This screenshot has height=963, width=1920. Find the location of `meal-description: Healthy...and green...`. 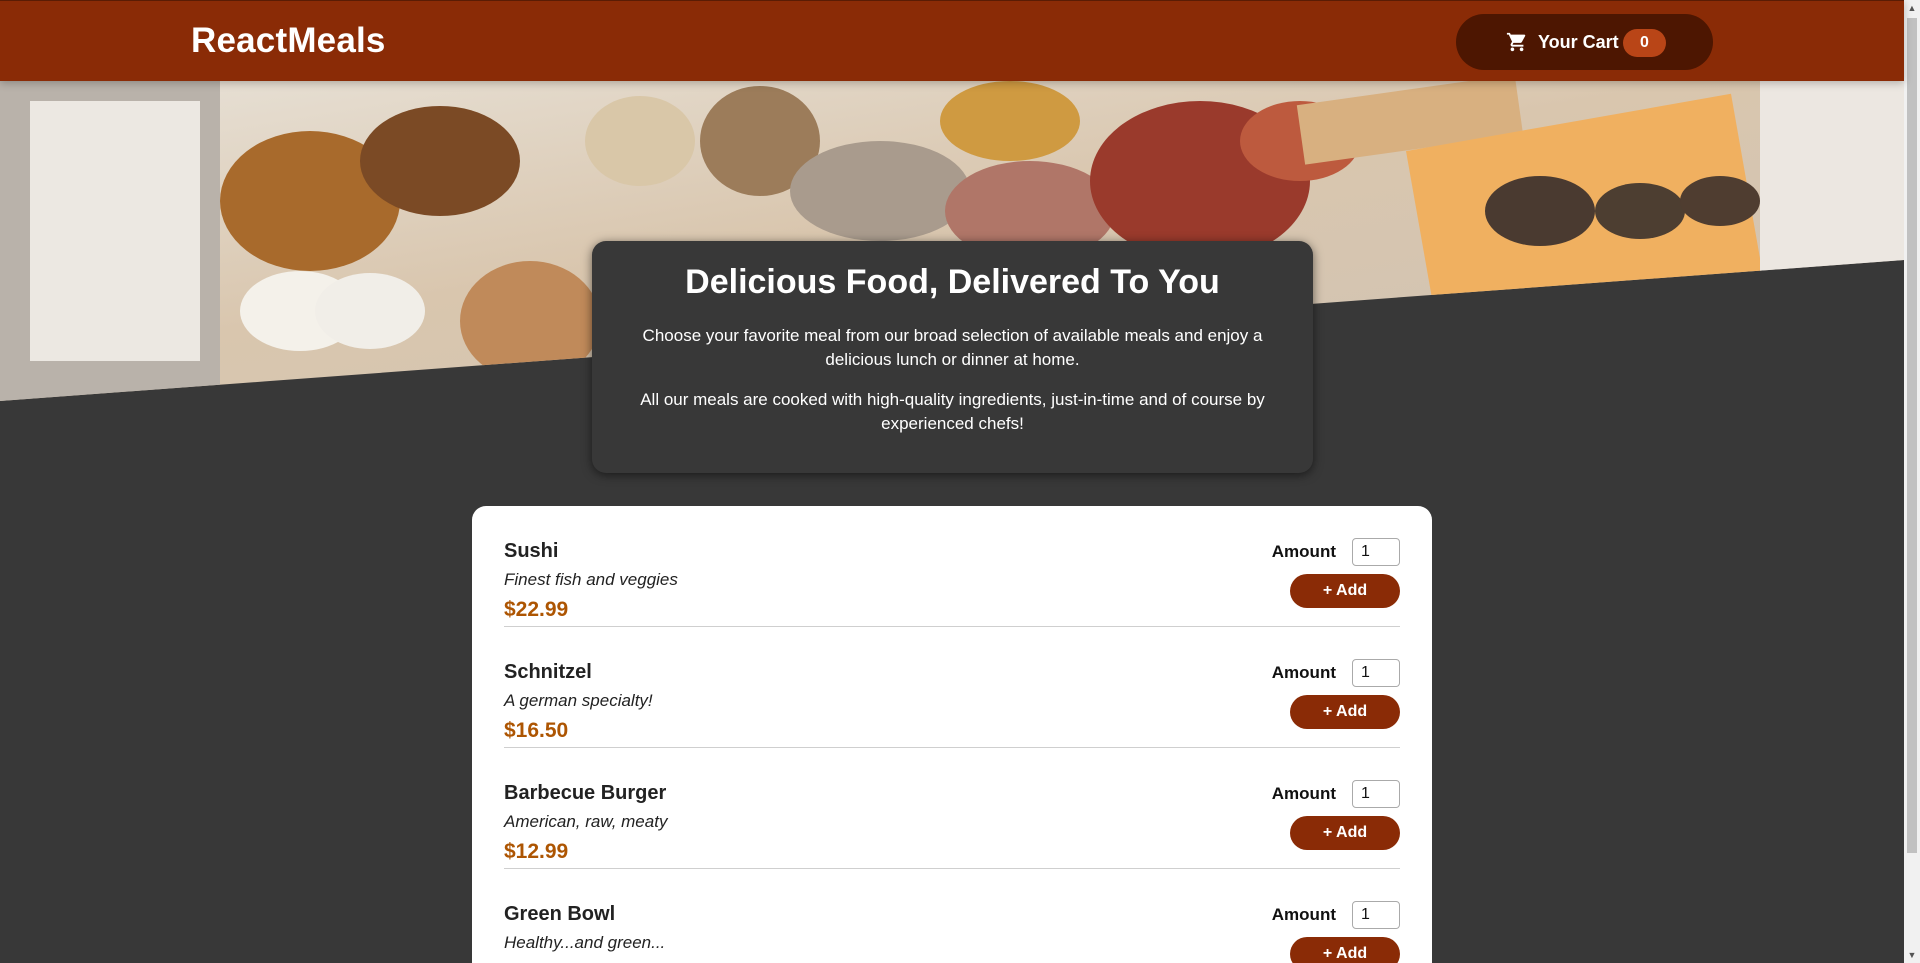

meal-description: Healthy...and green... is located at coordinates (585, 942).